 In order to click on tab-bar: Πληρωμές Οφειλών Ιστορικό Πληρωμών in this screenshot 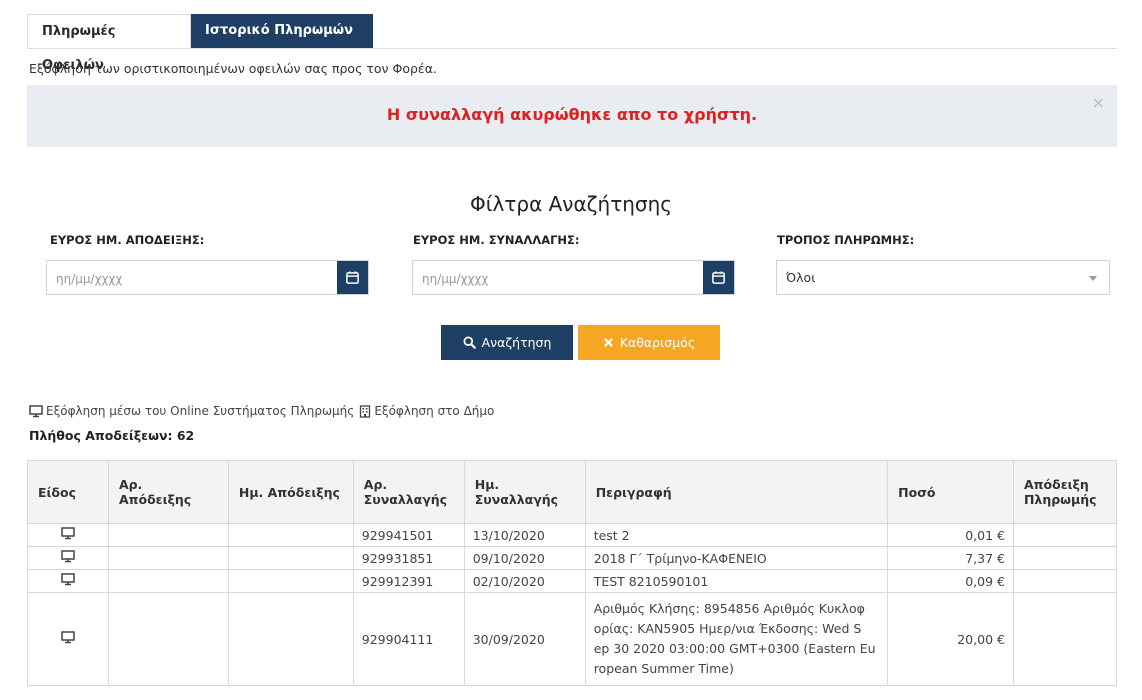, I will do `click(200, 43)`.